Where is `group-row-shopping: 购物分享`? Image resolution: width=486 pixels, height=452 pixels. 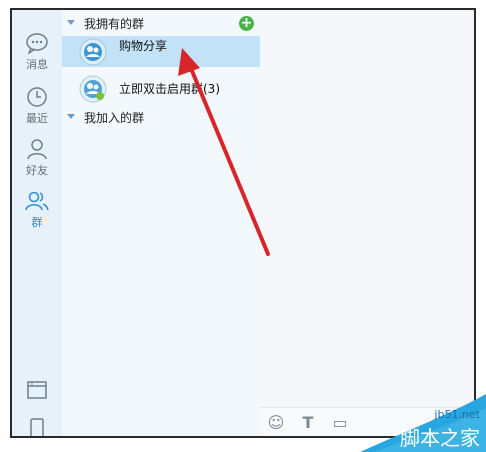 group-row-shopping: 购物分享 is located at coordinates (161, 51).